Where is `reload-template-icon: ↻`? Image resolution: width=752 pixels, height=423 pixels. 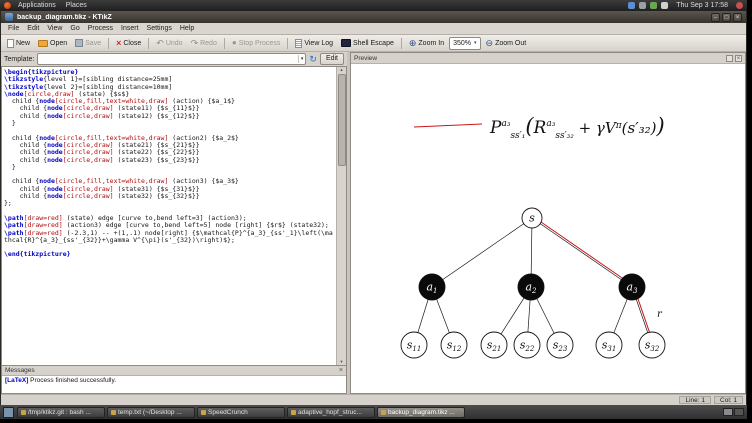 reload-template-icon: ↻ is located at coordinates (313, 59).